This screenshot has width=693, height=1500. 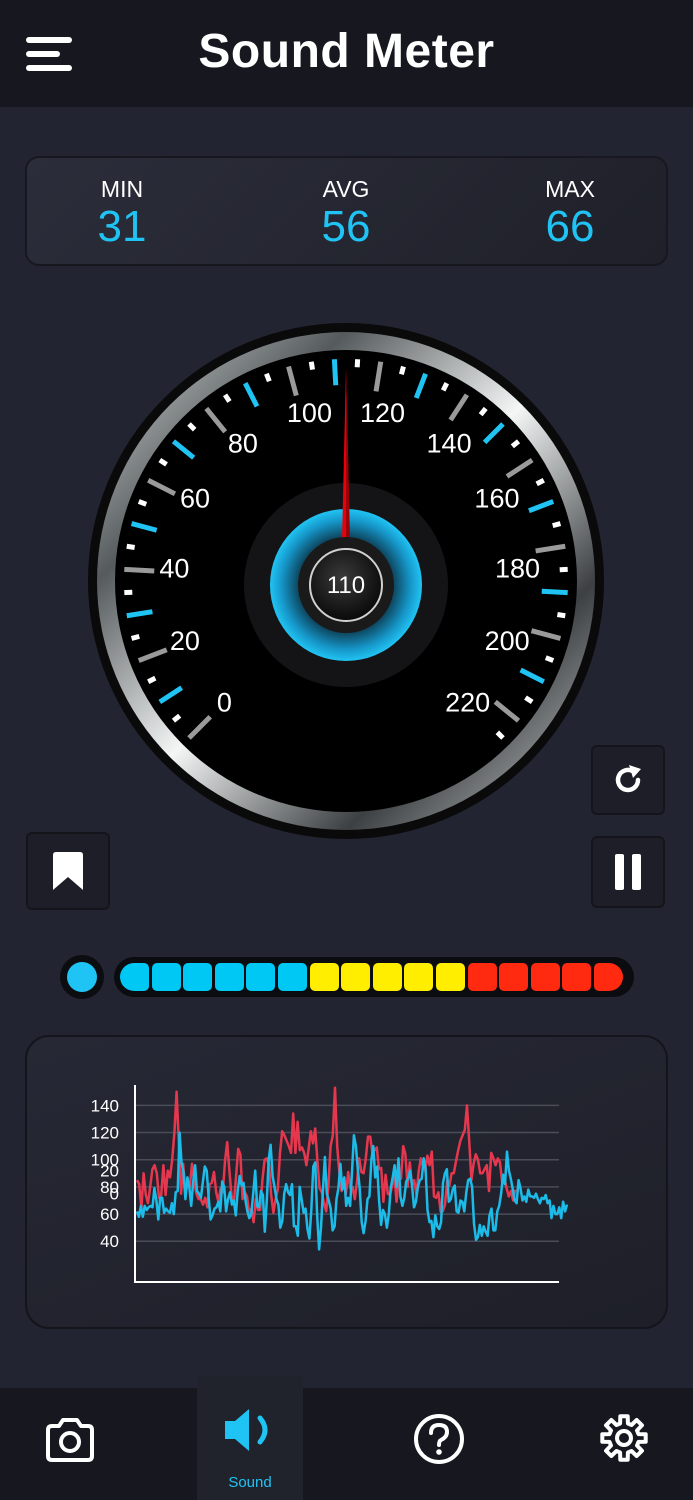 I want to click on top-bar: Sound Meter, so click(x=346, y=53).